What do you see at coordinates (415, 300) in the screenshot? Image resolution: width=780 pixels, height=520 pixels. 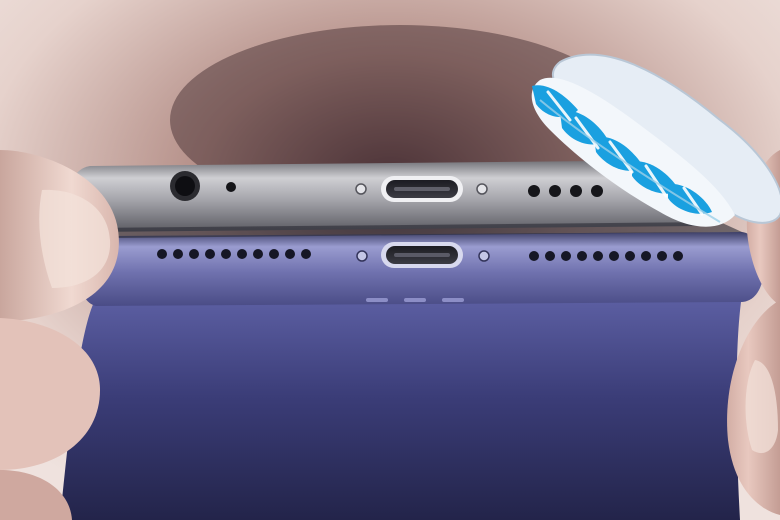 I see `blue-phone-antenna-marks` at bounding box center [415, 300].